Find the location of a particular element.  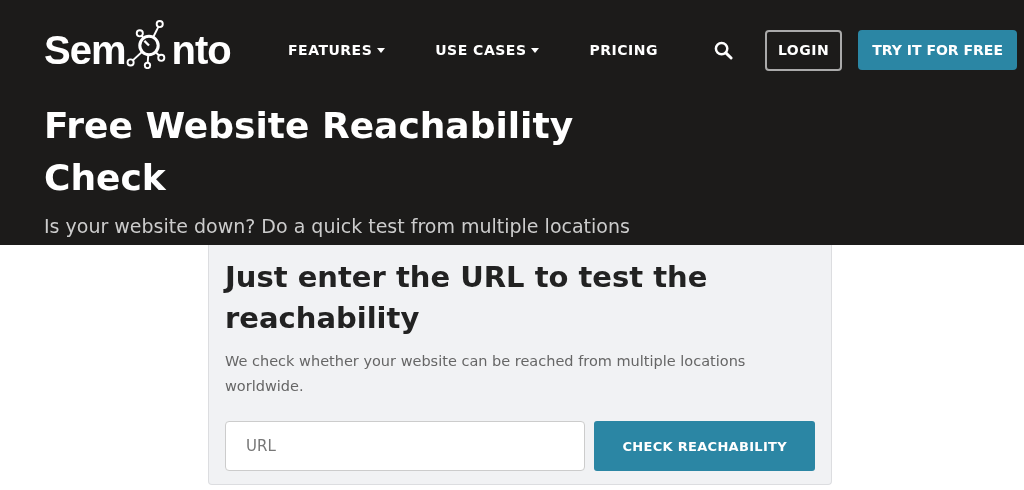

logo-text: Sem is located at coordinates (85, 50).